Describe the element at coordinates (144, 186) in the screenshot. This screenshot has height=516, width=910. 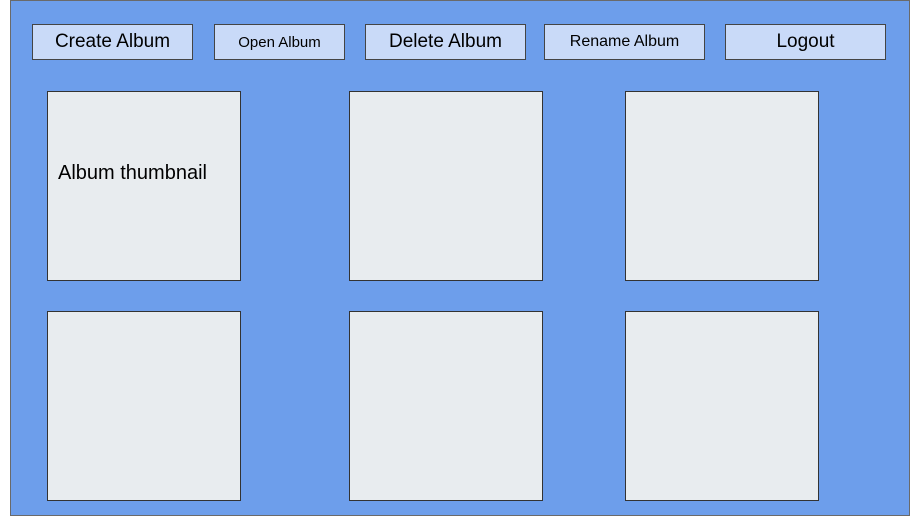
I see `album-thumbnail-1: Album thumbnail` at that location.